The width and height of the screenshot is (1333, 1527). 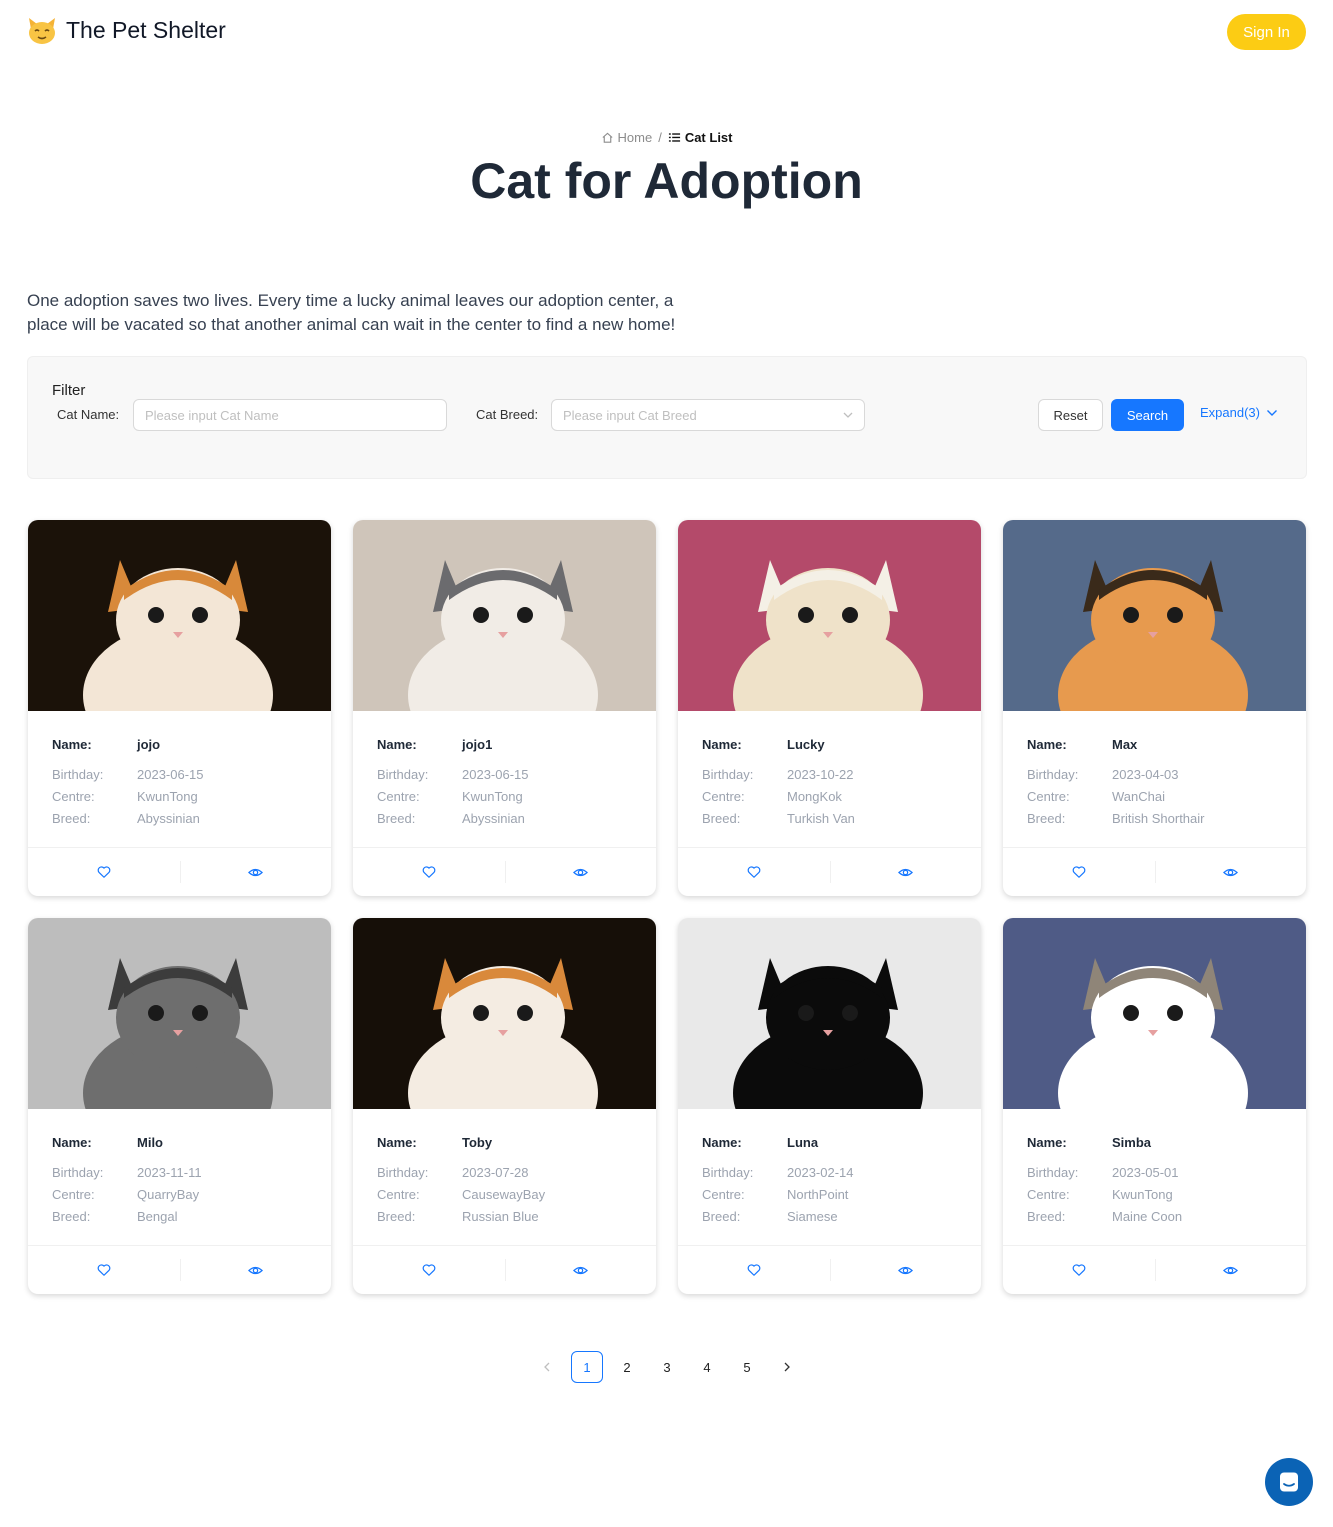 What do you see at coordinates (1266, 32) in the screenshot?
I see `sign-in-button: Sign In` at bounding box center [1266, 32].